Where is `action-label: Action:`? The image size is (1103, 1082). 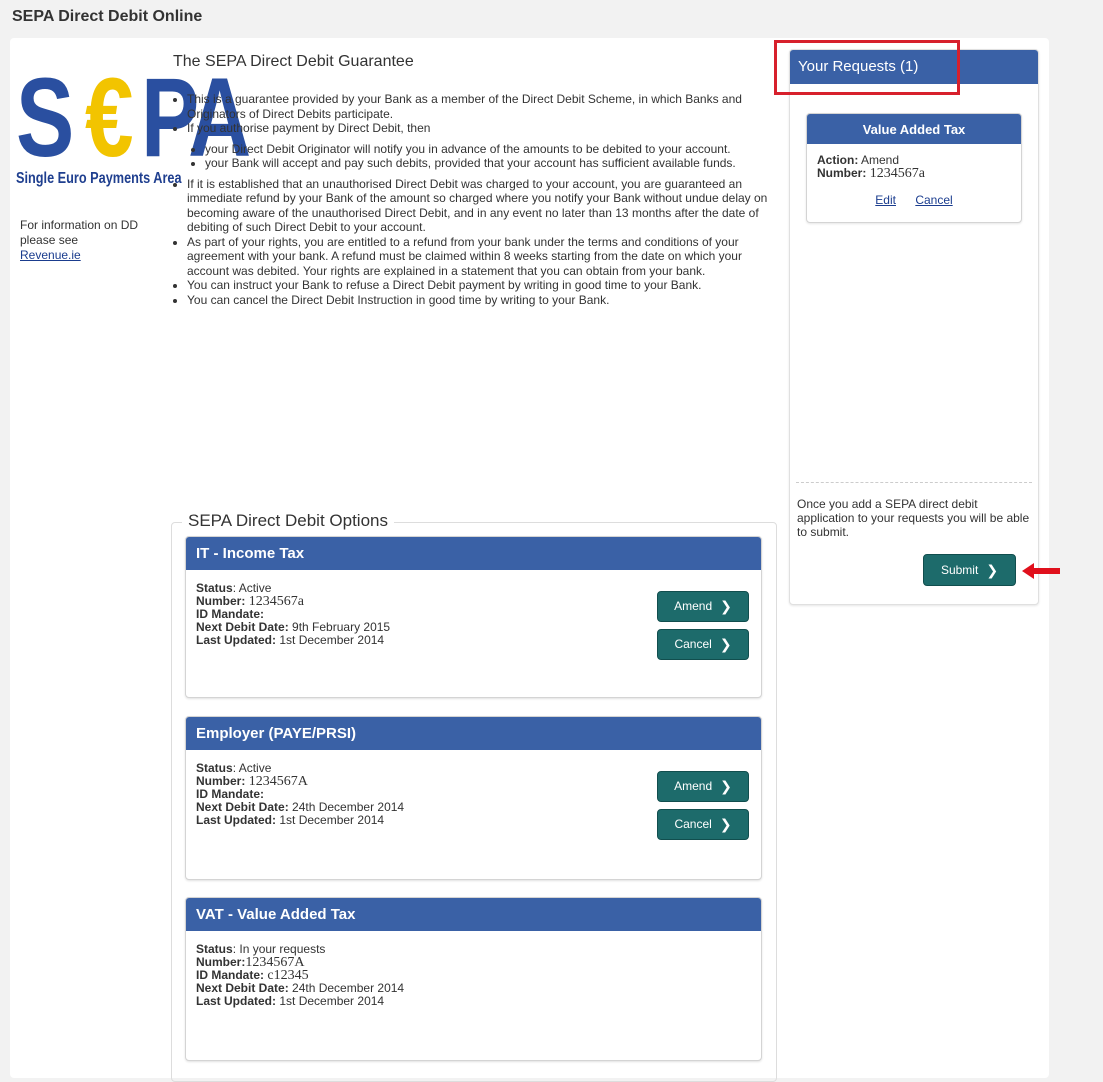 action-label: Action: is located at coordinates (838, 160).